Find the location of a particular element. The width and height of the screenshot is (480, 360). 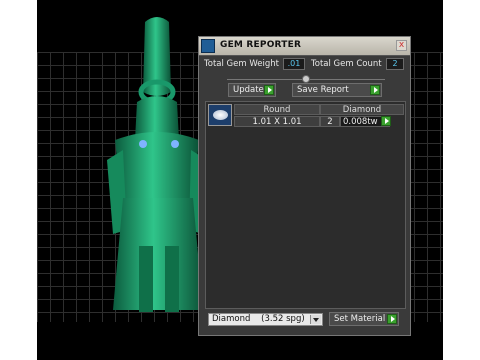

total-gem-weight-value: .01 is located at coordinates (294, 64).